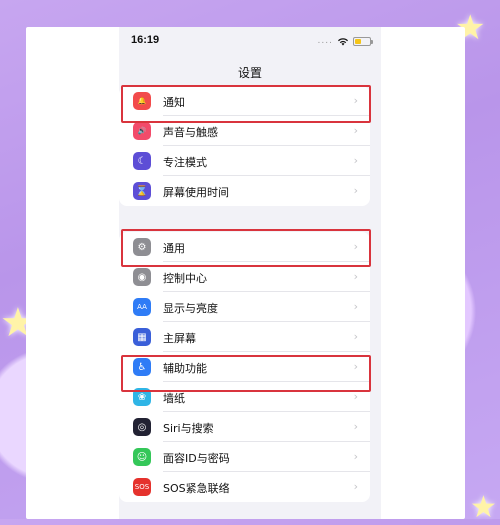  Describe the element at coordinates (196, 488) in the screenshot. I see `settings-row-label: SOS紧急联络` at that location.